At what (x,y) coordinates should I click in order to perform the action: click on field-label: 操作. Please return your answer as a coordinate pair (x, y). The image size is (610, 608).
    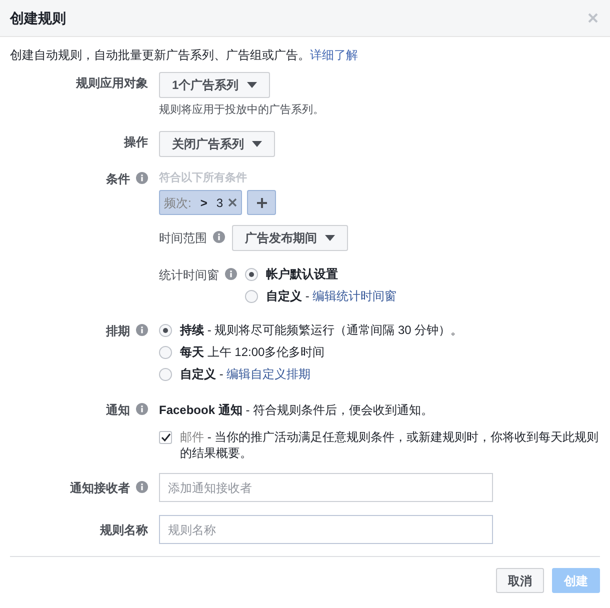
    Looking at the image, I should click on (136, 142).